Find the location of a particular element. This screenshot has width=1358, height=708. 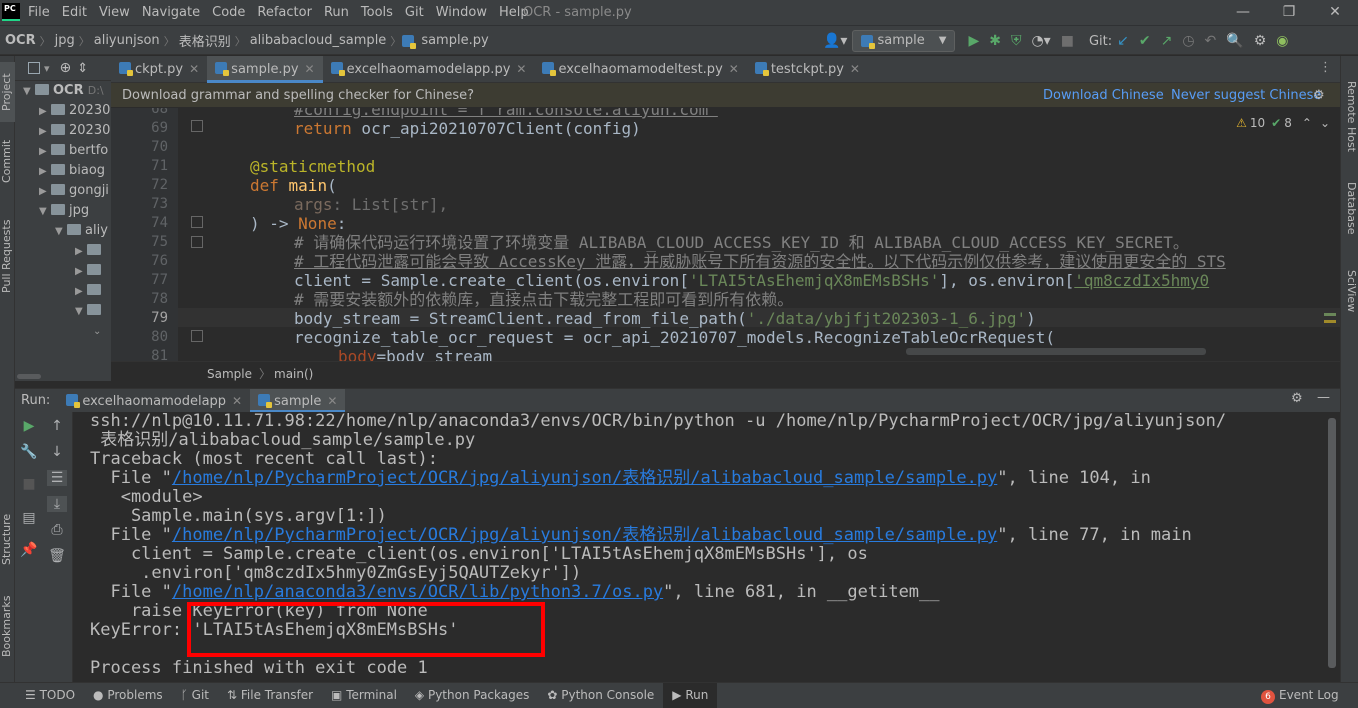

tool-python-packages: ◈ Python Packages is located at coordinates (472, 695).